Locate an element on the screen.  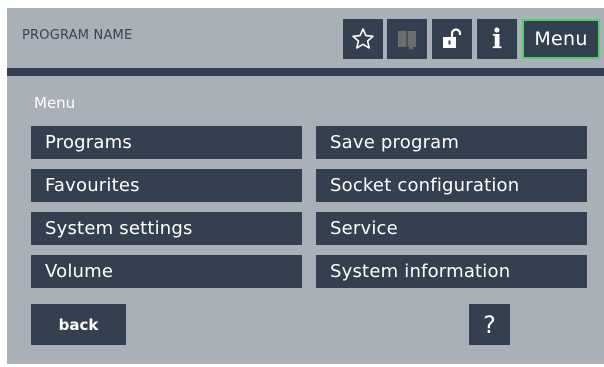
book-icon is located at coordinates (407, 40).